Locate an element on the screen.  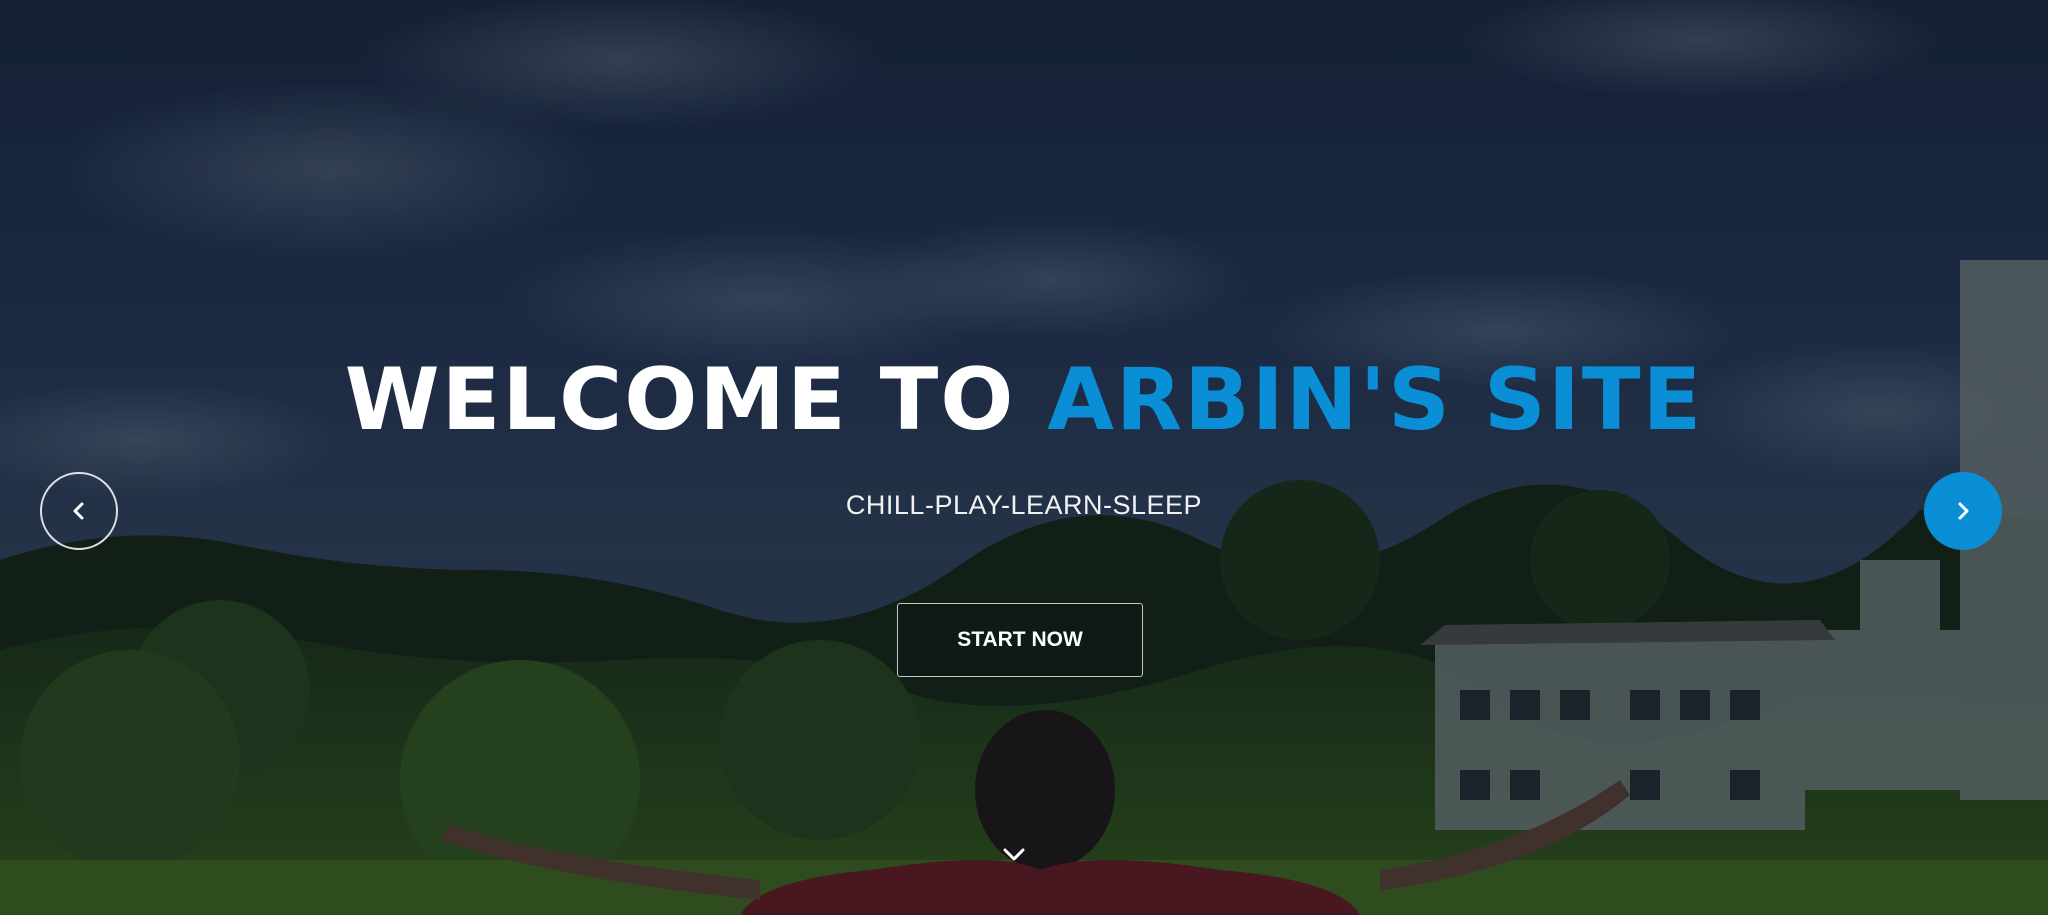
scroll-down-button is located at coordinates (1014, 855).